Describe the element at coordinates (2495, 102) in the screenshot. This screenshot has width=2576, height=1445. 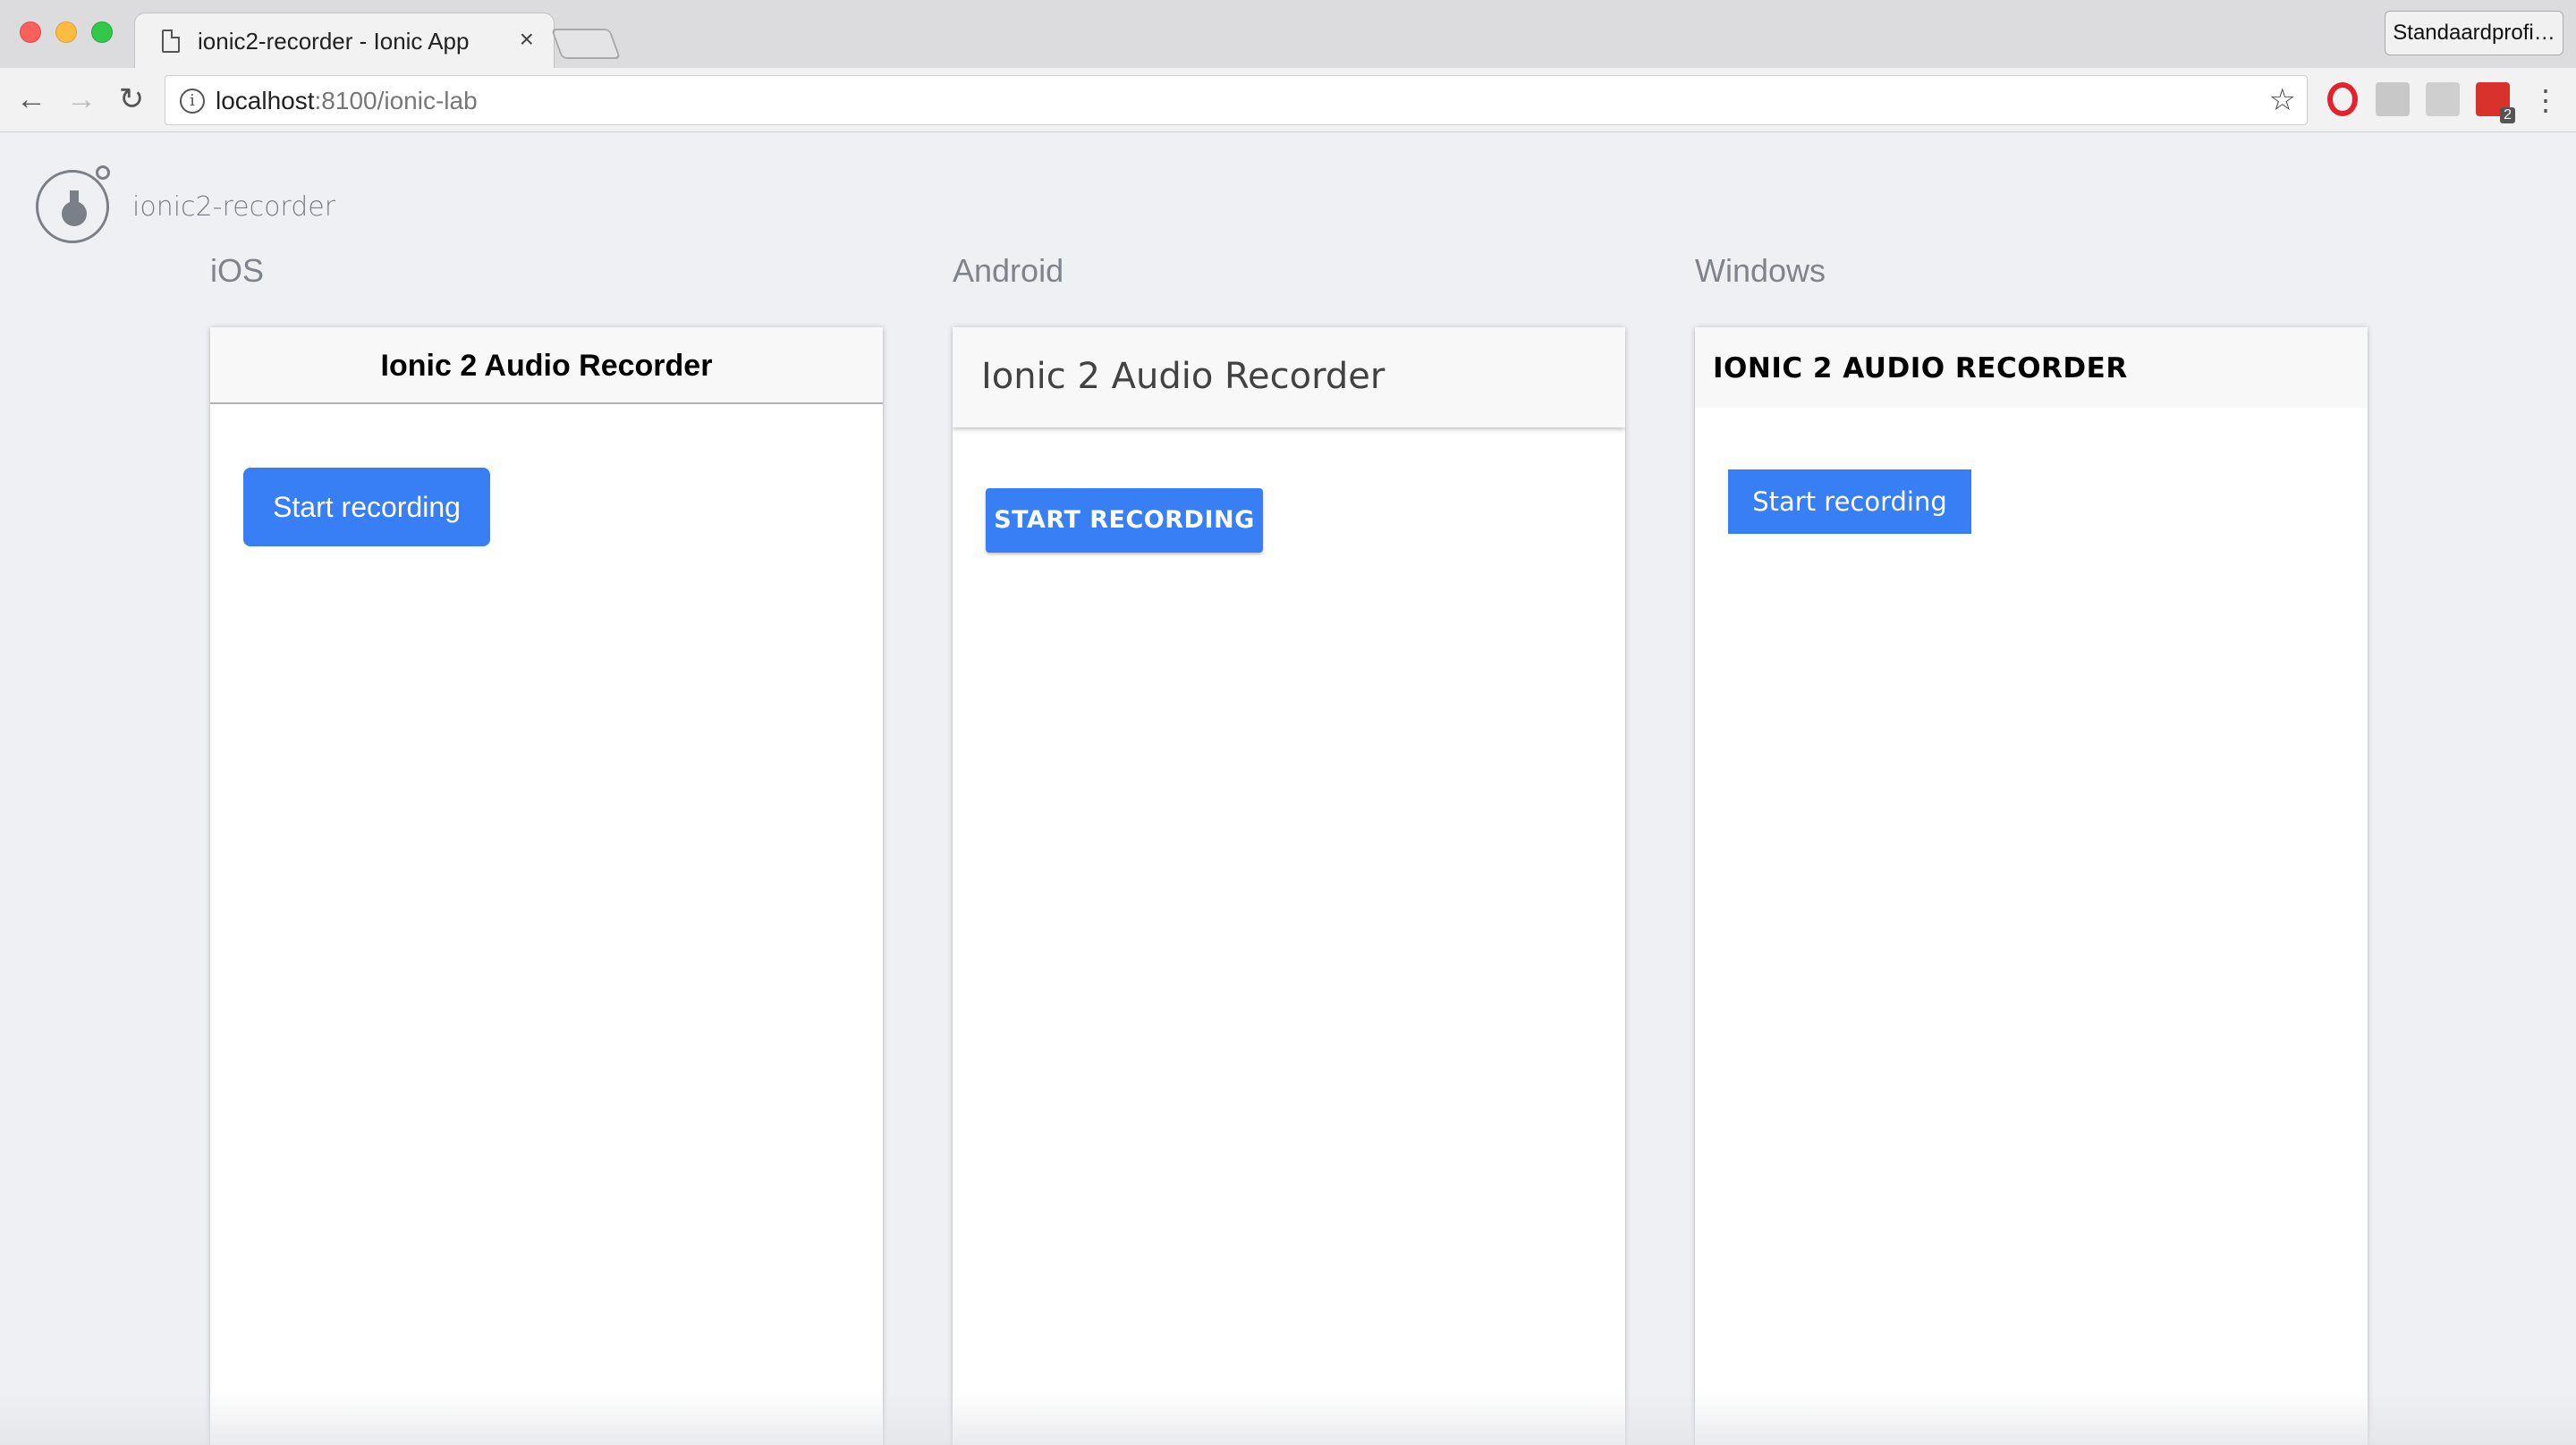
I see `calendar-extension-icon: 2` at that location.